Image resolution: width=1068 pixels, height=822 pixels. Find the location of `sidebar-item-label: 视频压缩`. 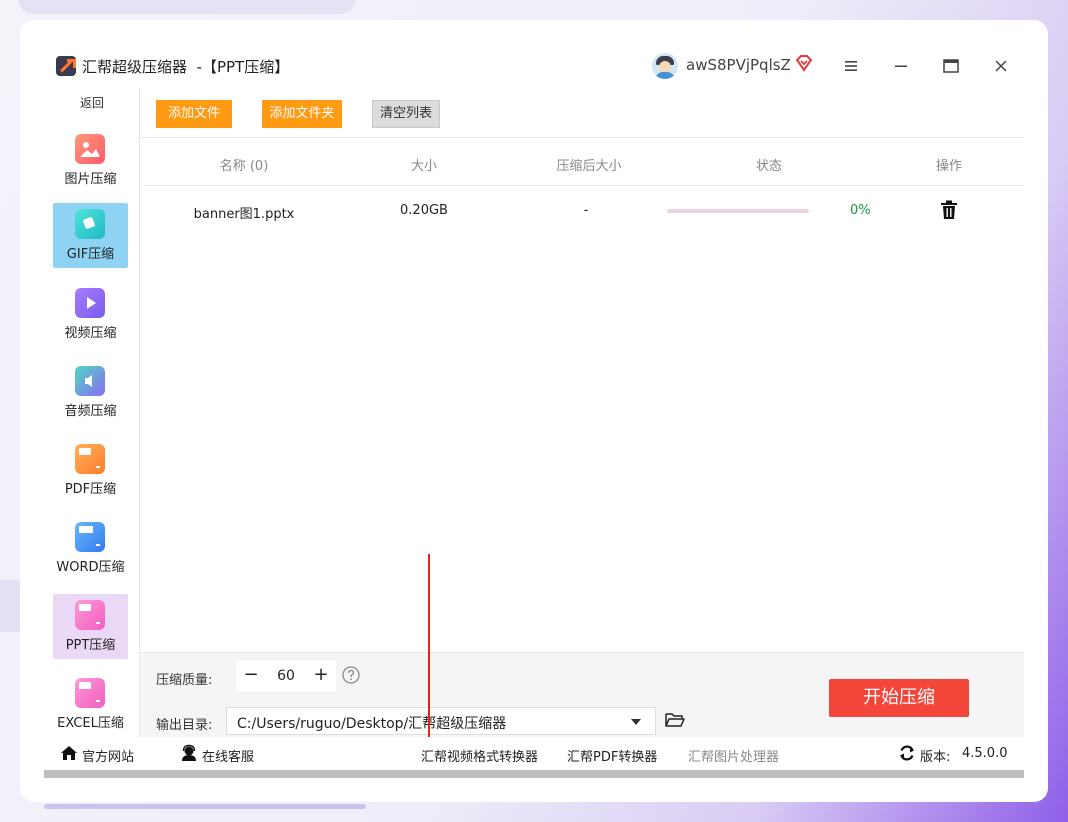

sidebar-item-label: 视频压缩 is located at coordinates (90, 333).